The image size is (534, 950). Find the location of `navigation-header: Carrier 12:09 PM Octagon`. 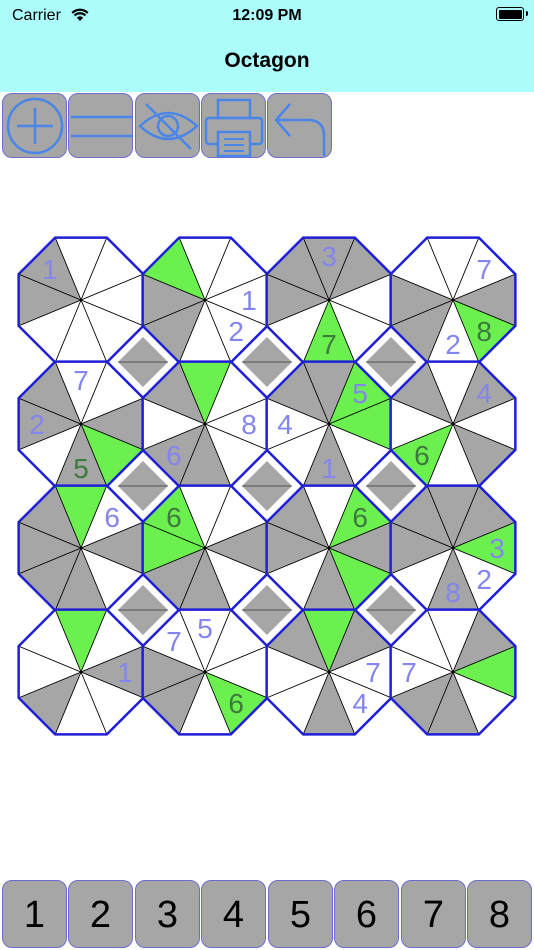

navigation-header: Carrier 12:09 PM Octagon is located at coordinates (267, 46).